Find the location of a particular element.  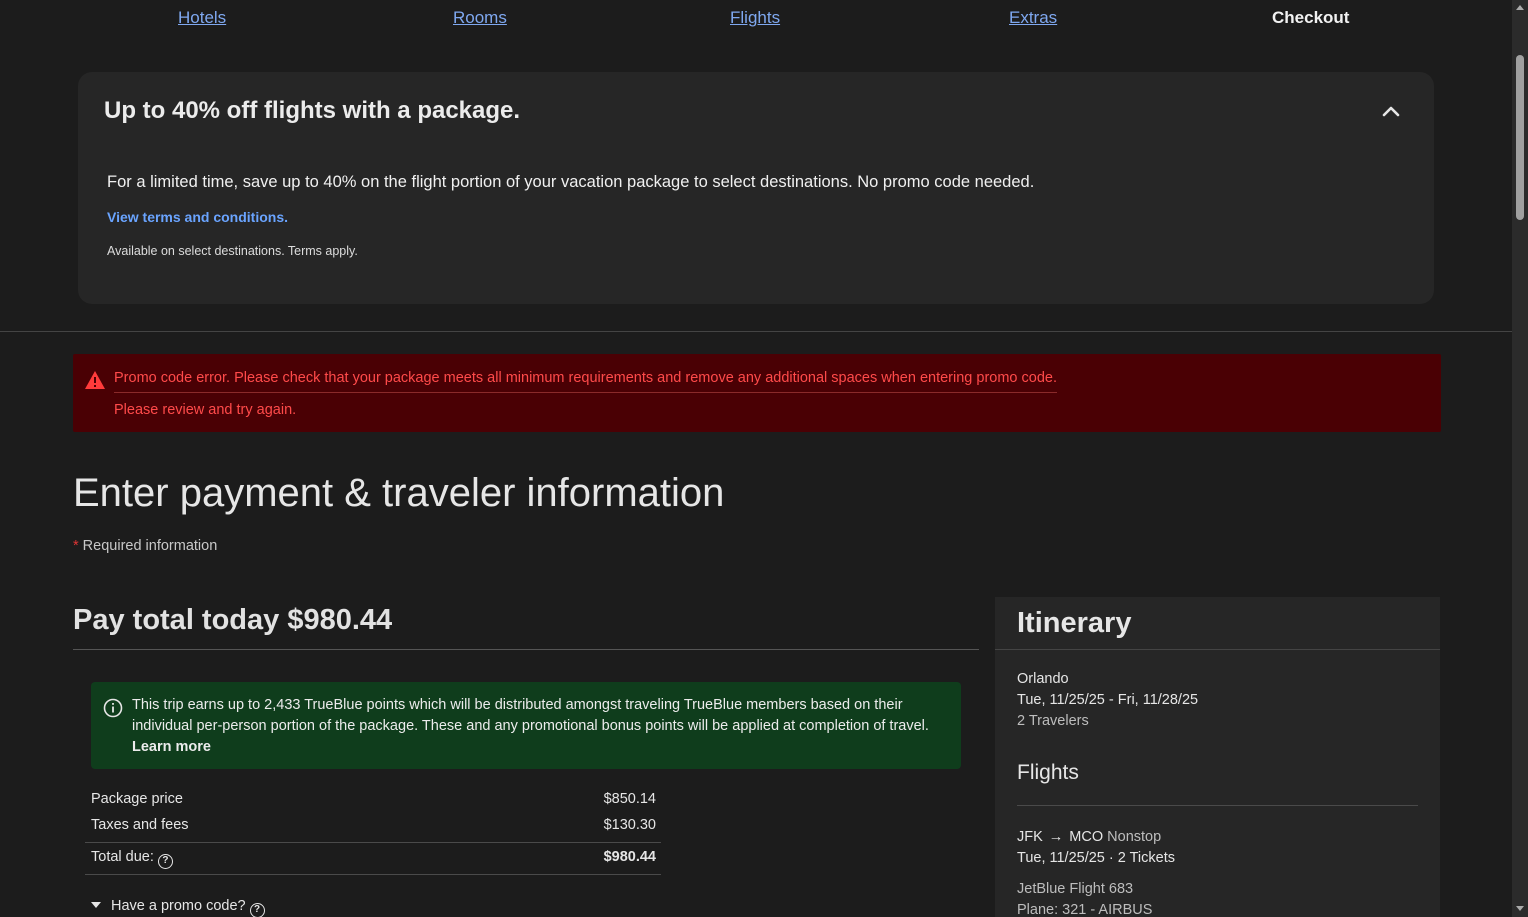

section-divider is located at coordinates (756, 331).